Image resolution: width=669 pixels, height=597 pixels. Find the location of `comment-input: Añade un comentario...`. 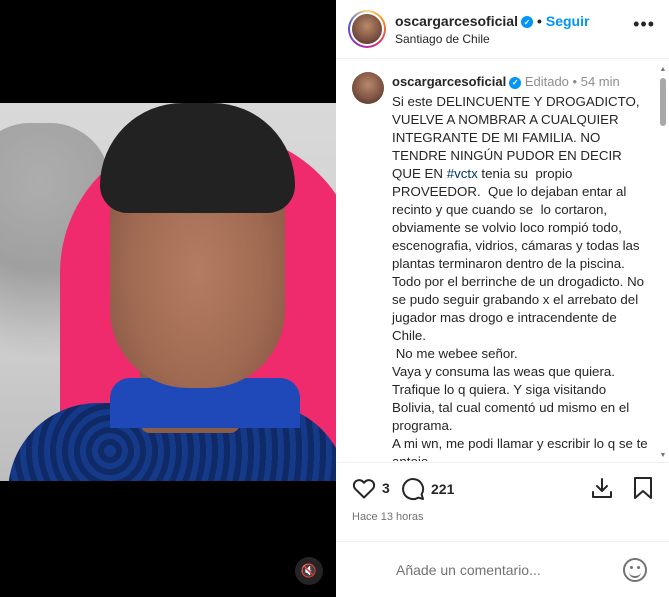

comment-input: Añade un comentario... is located at coordinates (468, 570).